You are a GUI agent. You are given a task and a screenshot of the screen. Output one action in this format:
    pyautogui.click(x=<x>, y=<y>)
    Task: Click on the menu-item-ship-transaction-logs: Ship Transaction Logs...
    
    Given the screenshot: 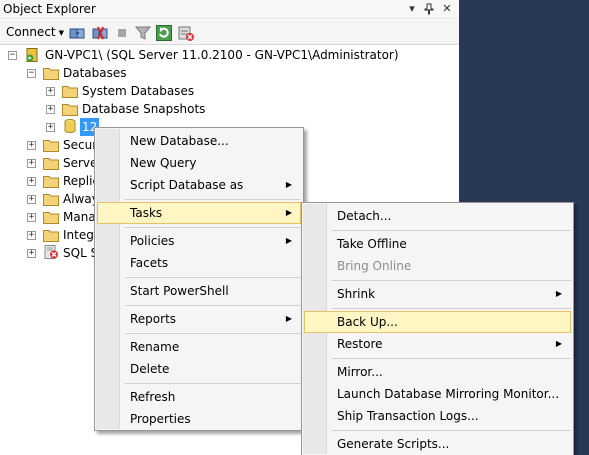 What is the action you would take?
    pyautogui.click(x=437, y=416)
    